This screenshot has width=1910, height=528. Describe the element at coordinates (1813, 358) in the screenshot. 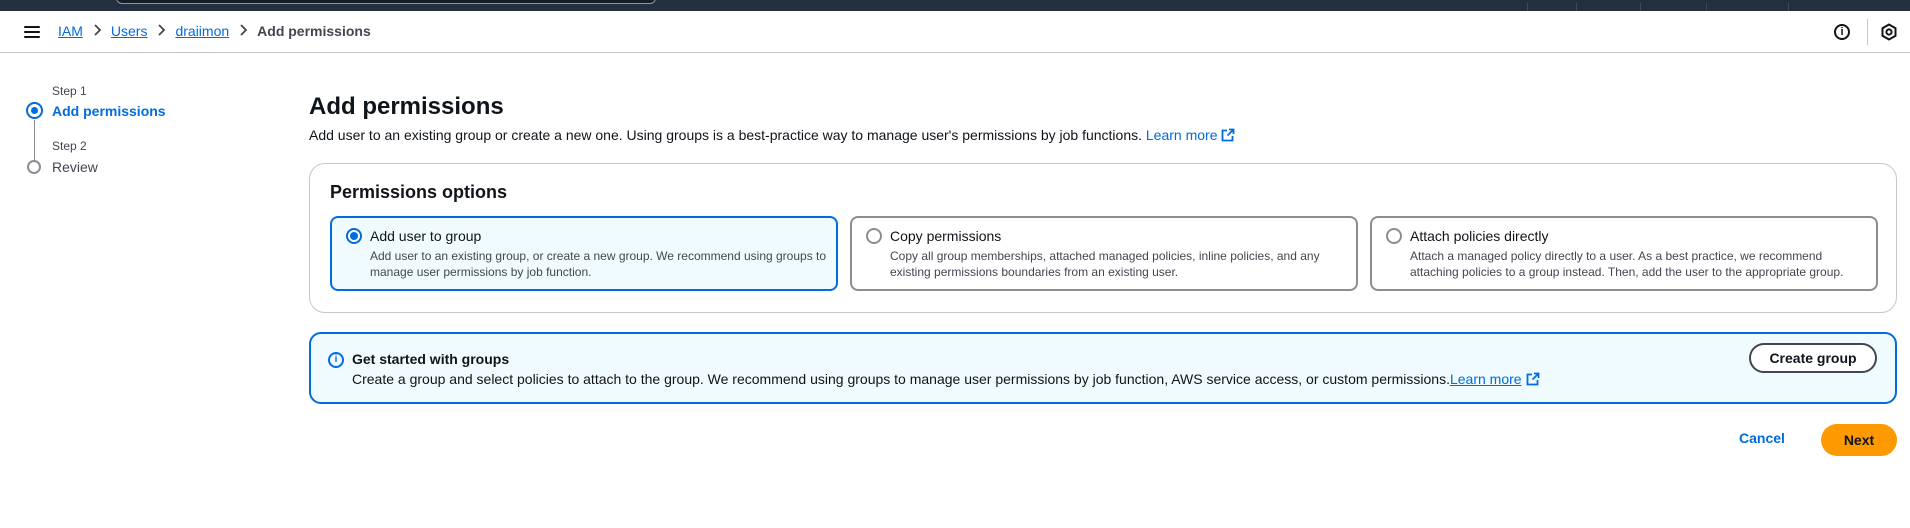

I see `create-group-button: Create group` at that location.